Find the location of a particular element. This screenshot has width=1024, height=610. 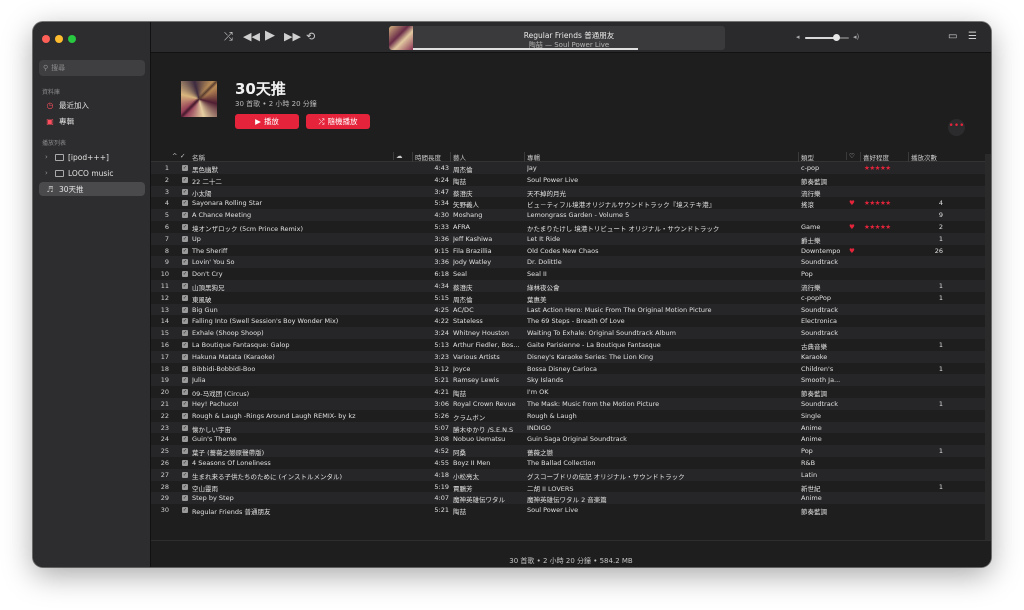

table-row: 23 ✓ 懐かしい宇宙 5:07 勝木ゆかり /S.E.N.S INDIGO Anime is located at coordinates (571, 427).